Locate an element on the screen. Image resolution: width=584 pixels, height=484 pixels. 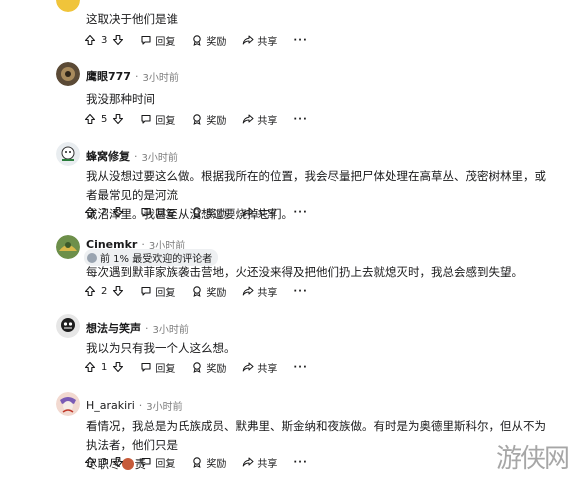
author-name: H_arakiri is located at coordinates (110, 405).